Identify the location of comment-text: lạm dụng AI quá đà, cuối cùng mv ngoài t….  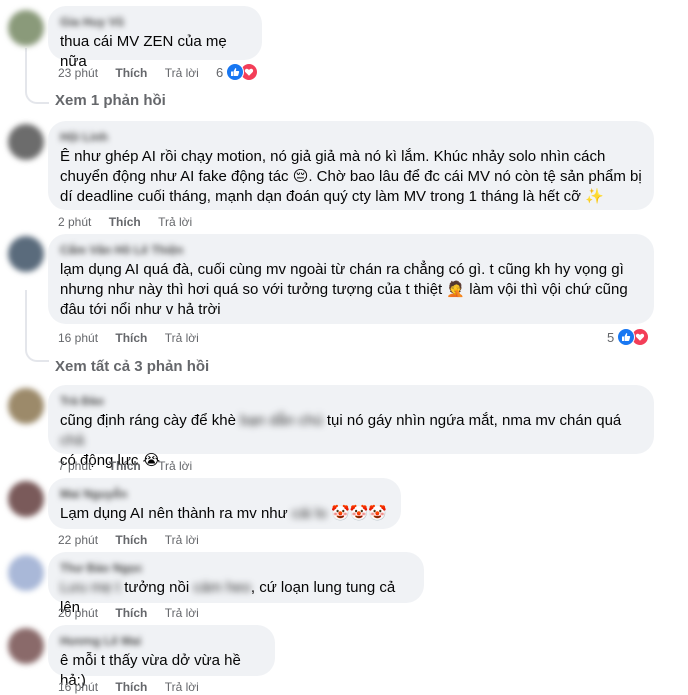
(342, 269).